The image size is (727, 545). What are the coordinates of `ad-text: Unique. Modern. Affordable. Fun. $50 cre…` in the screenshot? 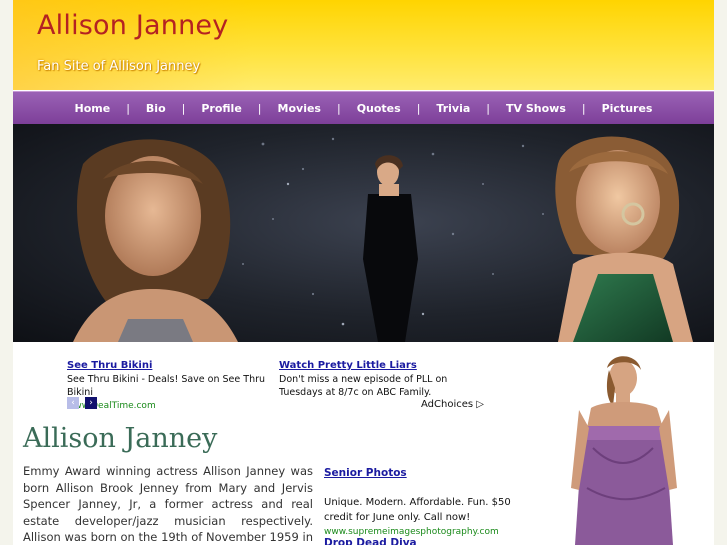 It's located at (417, 510).